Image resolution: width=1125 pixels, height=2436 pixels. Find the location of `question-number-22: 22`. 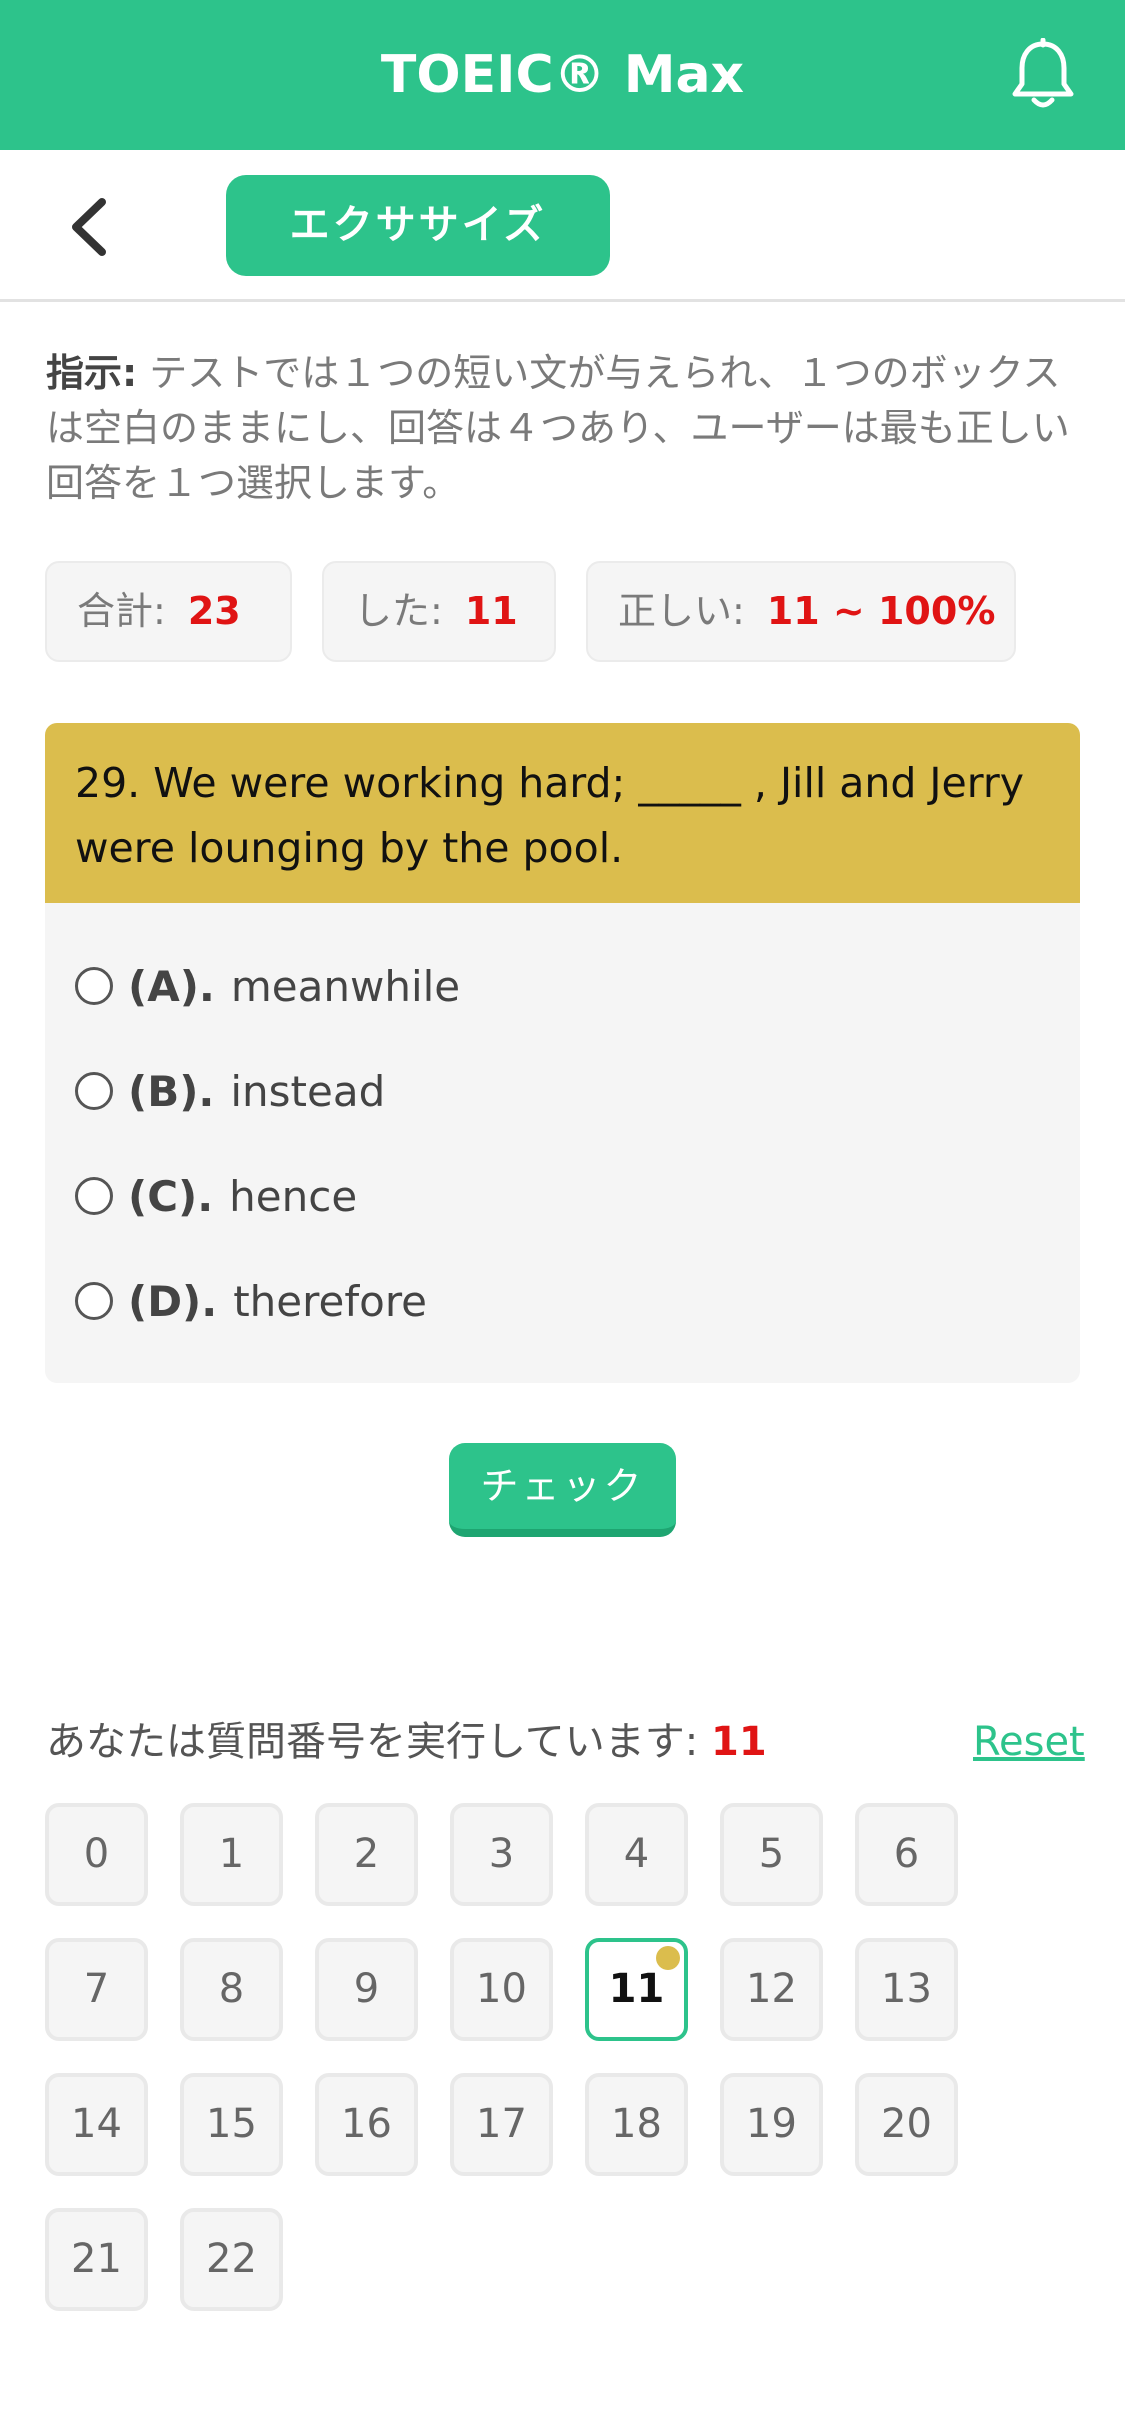

question-number-22: 22 is located at coordinates (231, 2259).